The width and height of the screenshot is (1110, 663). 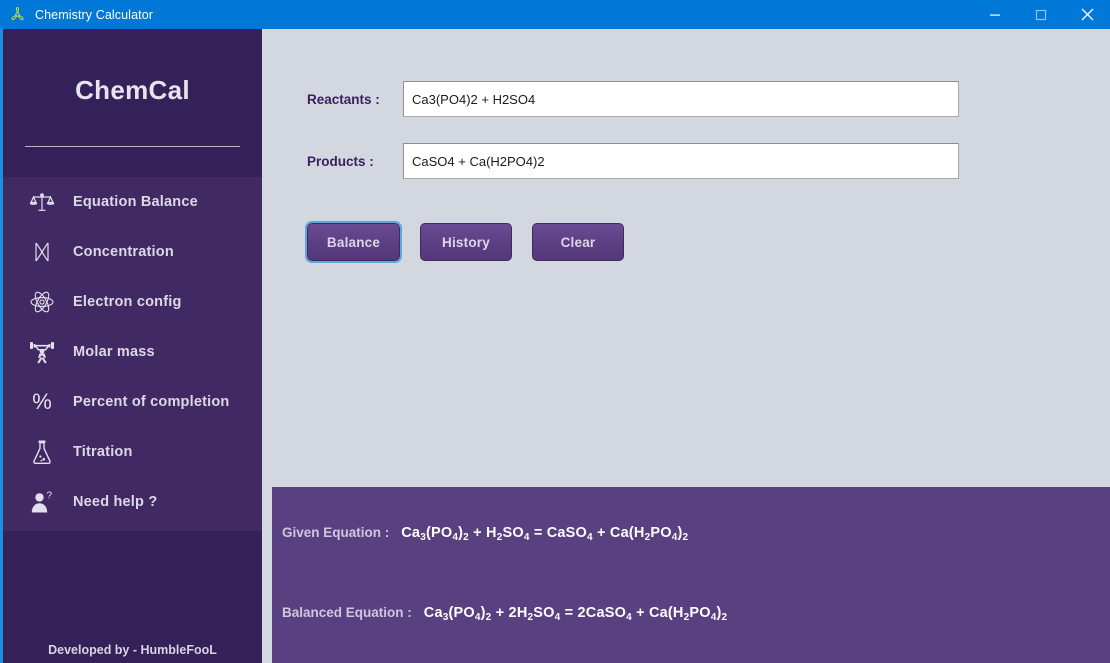 I want to click on sidebar-item-equation-balance: Equation Balance, so click(x=132, y=202).